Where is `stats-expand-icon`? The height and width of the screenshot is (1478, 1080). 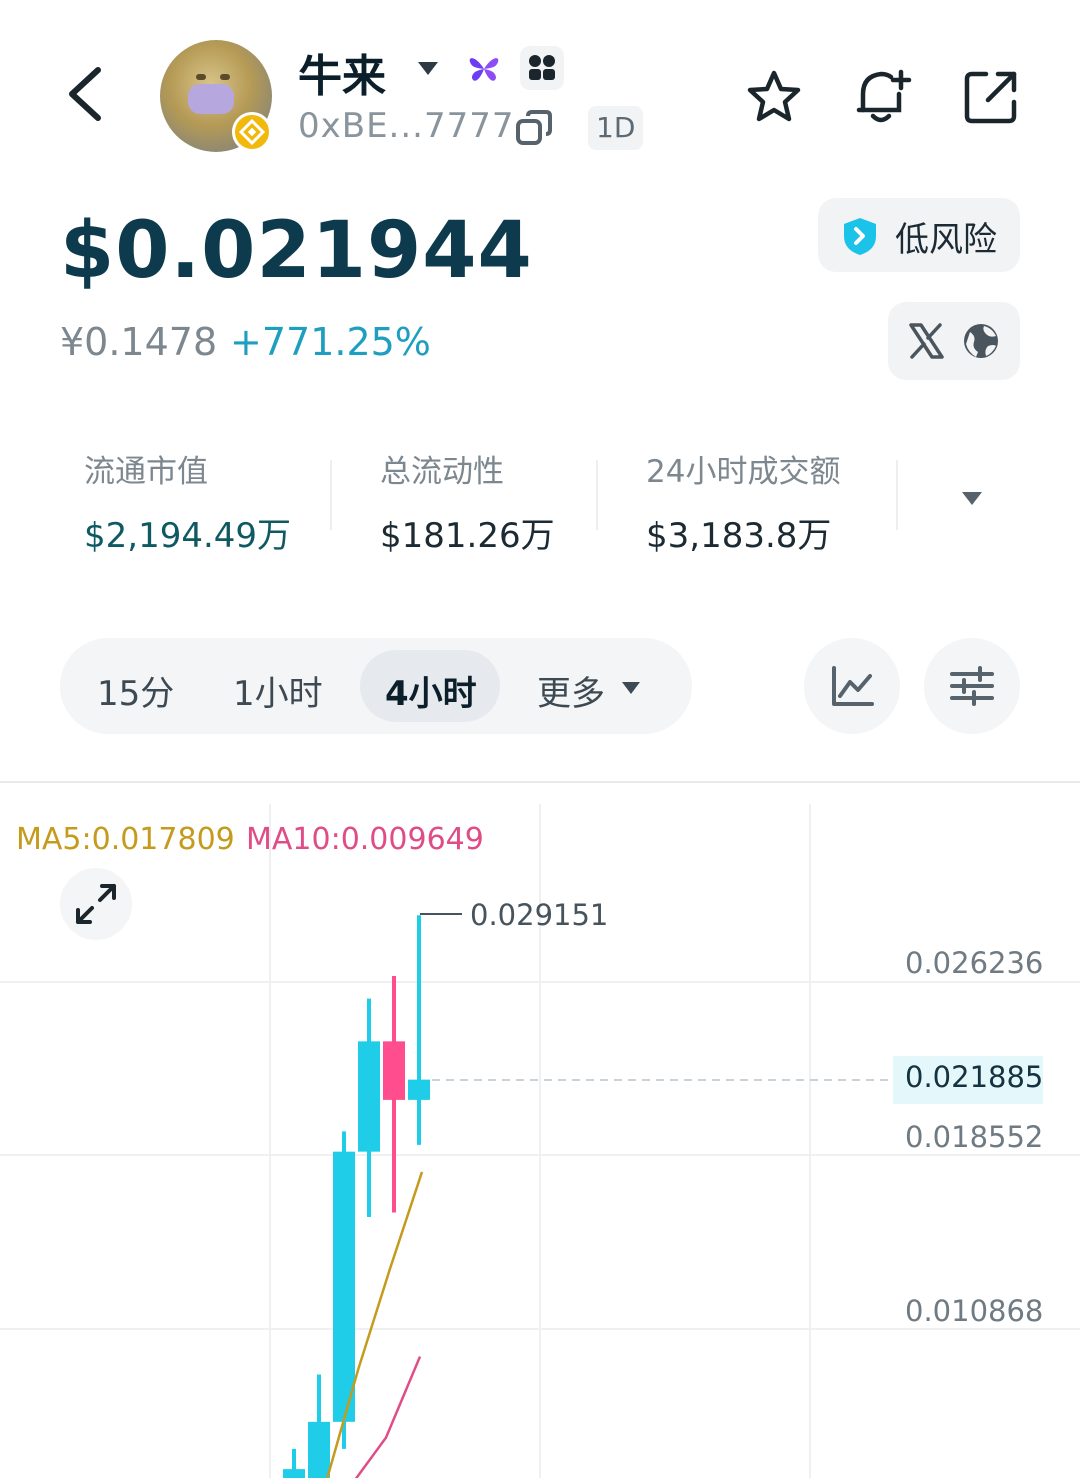
stats-expand-icon is located at coordinates (972, 498).